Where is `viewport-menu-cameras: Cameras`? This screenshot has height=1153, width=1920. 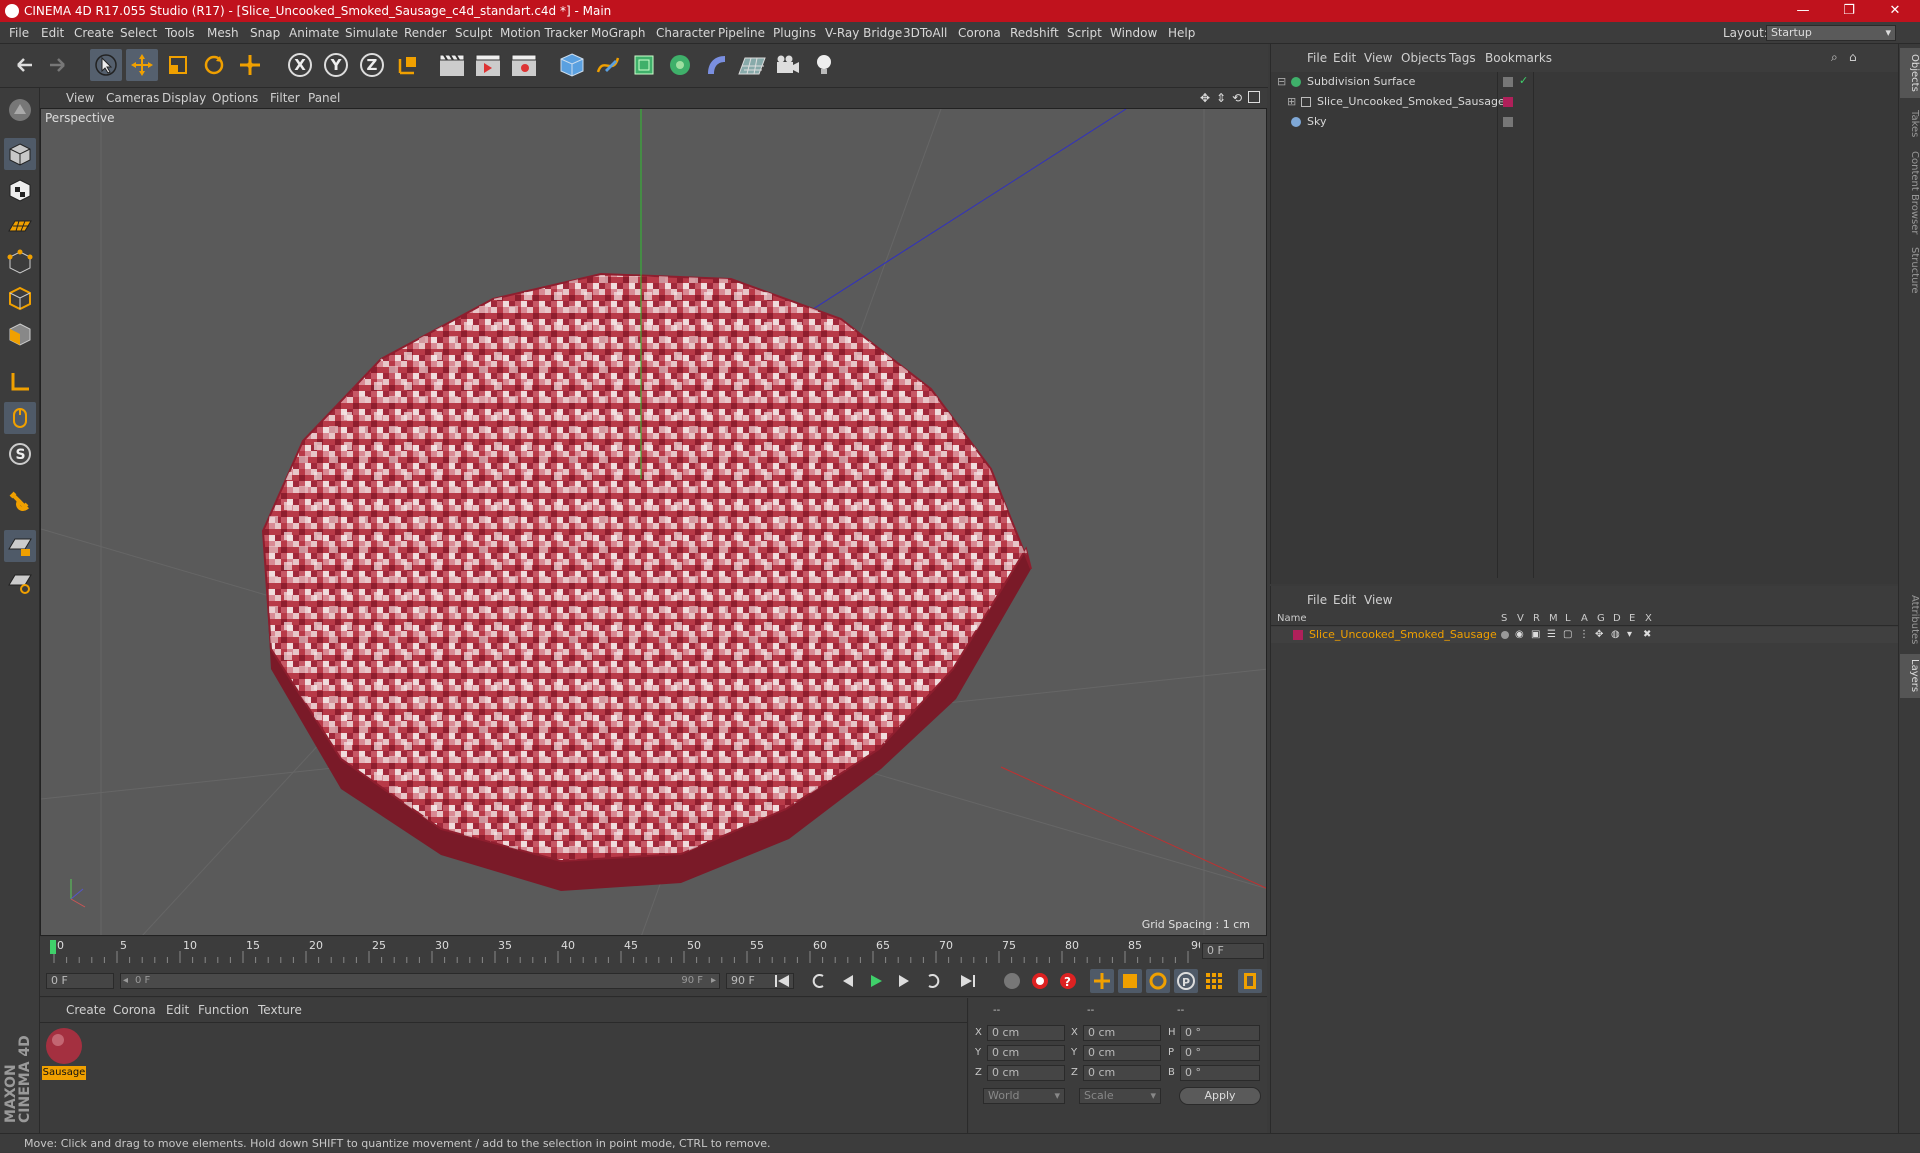
viewport-menu-cameras: Cameras is located at coordinates (132, 98).